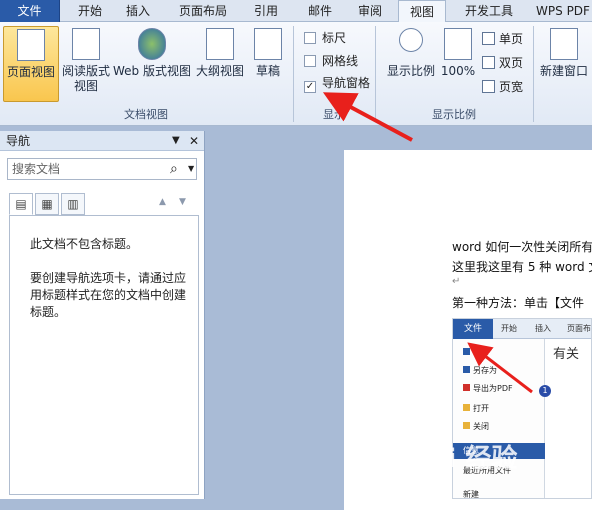 The height and width of the screenshot is (510, 592). I want to click on create-headings-hint: 要创建导航选项卡，请通过应用标题样式在您的文档中创建标题。, so click(108, 295).